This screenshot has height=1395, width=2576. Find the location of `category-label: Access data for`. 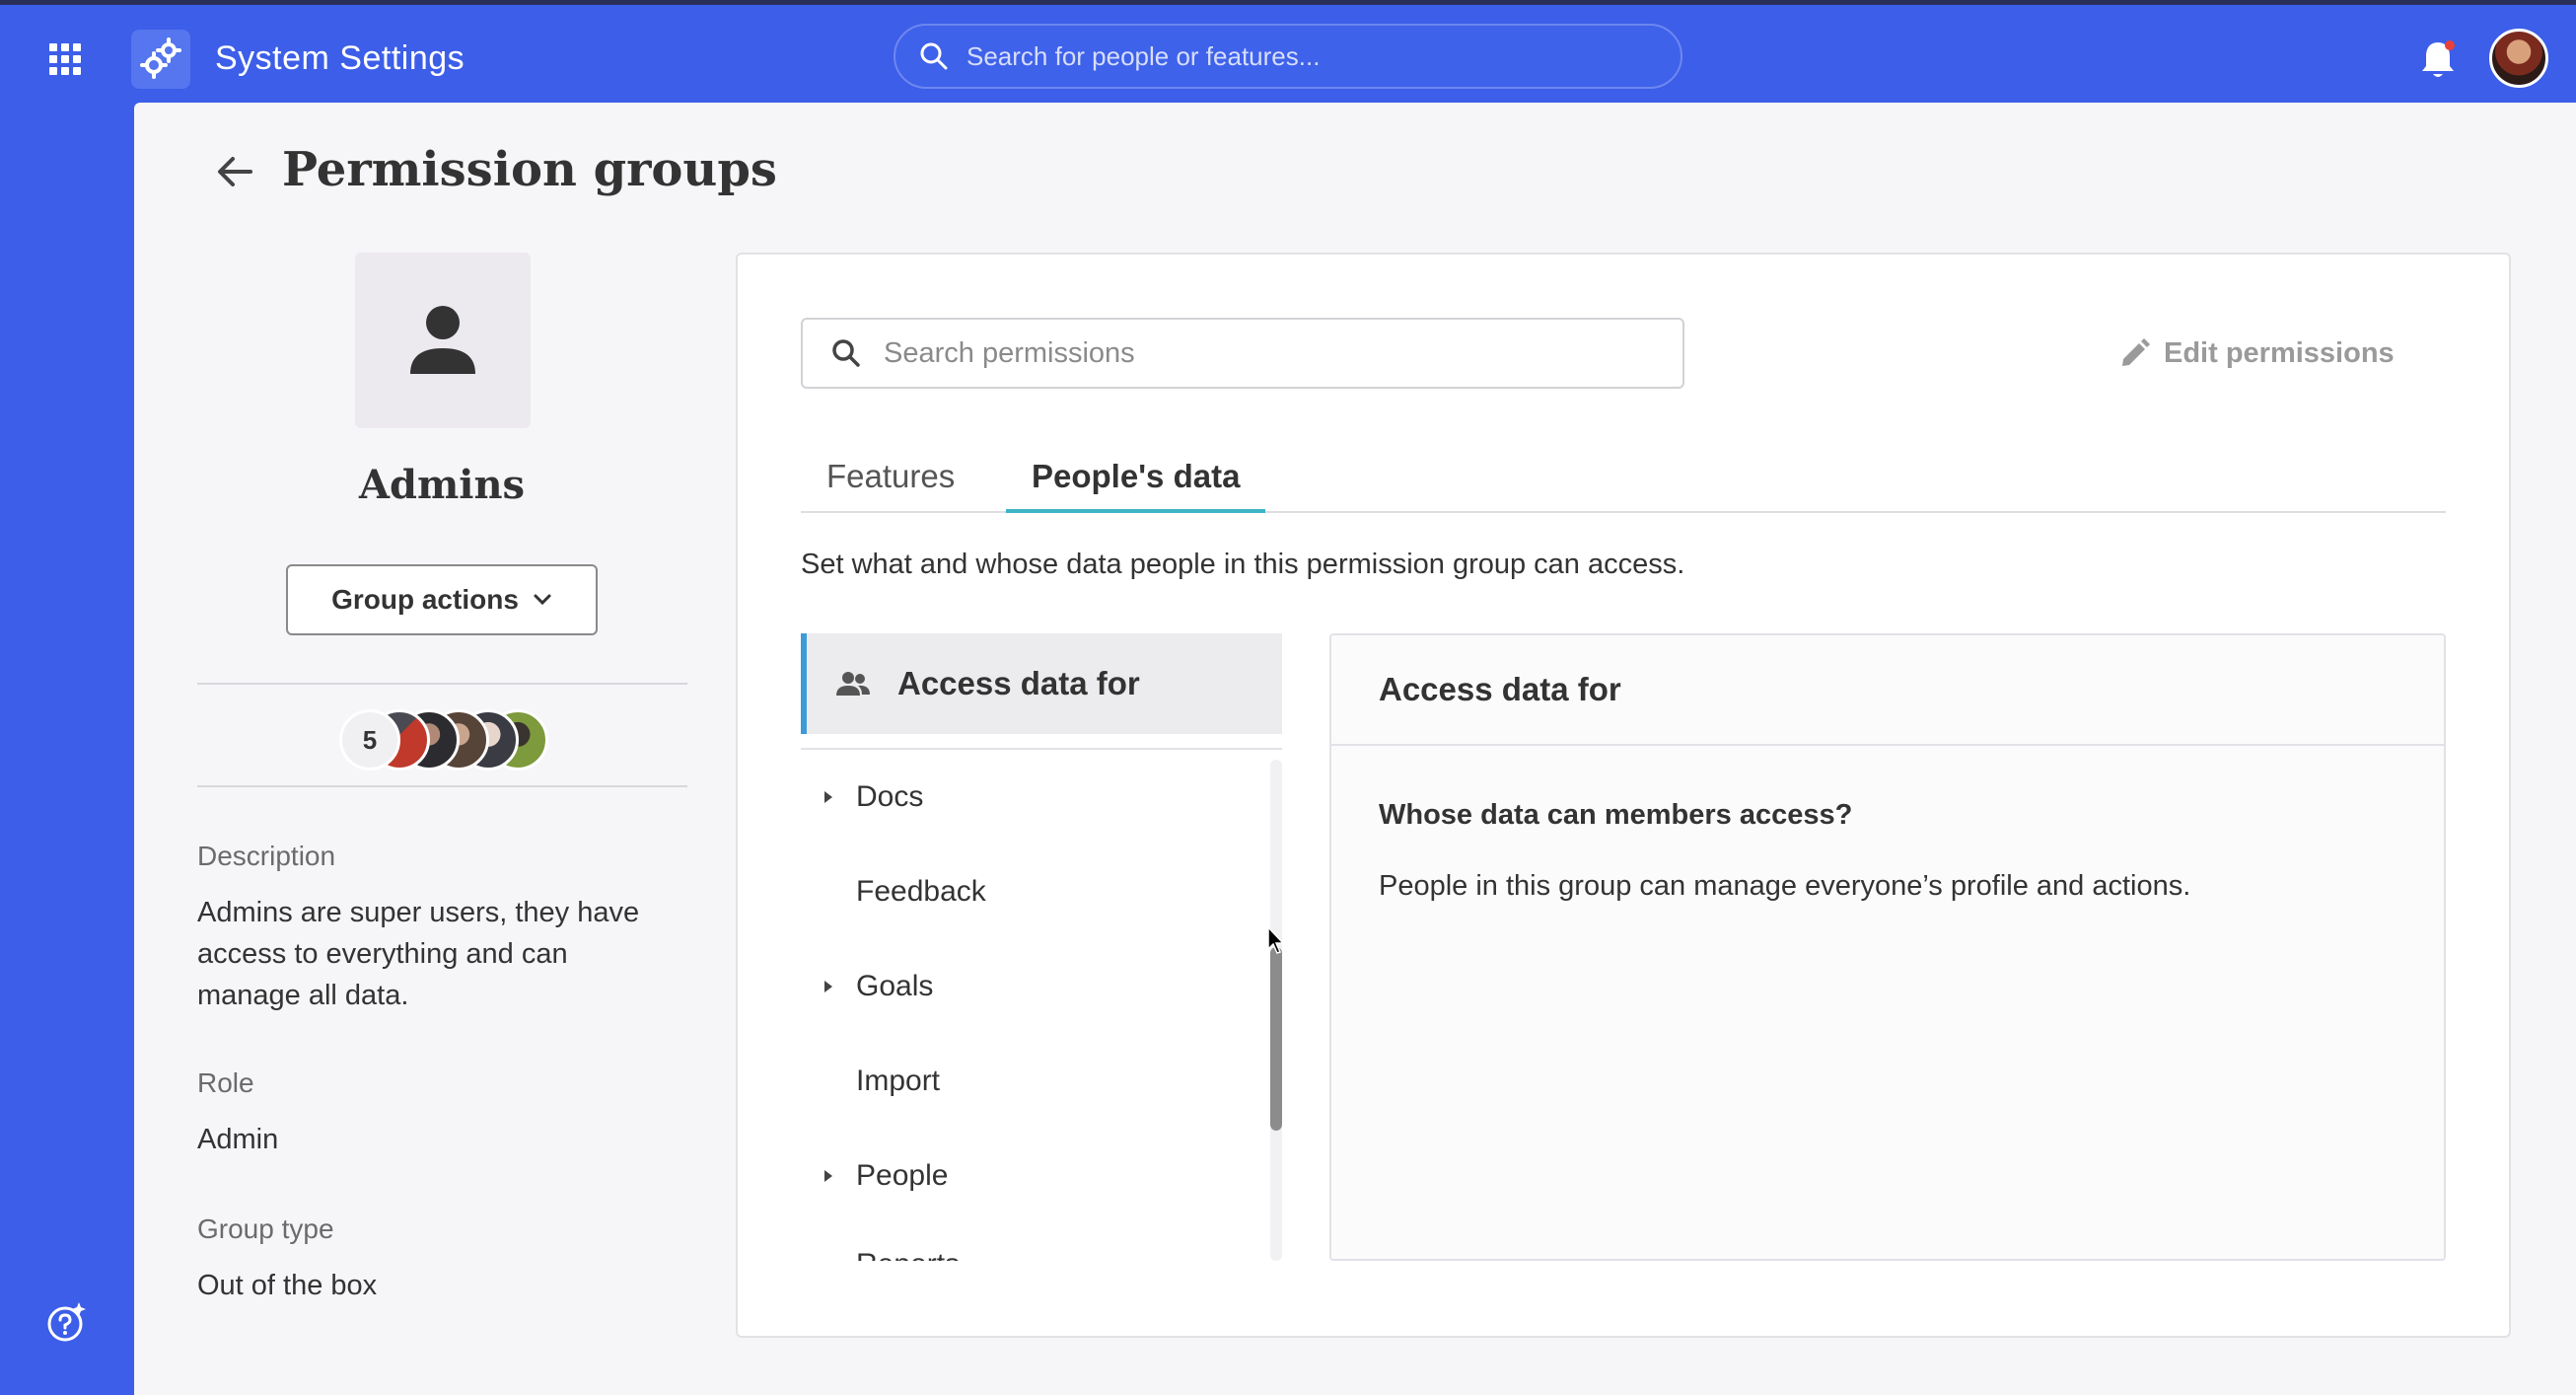

category-label: Access data for is located at coordinates (1019, 683).